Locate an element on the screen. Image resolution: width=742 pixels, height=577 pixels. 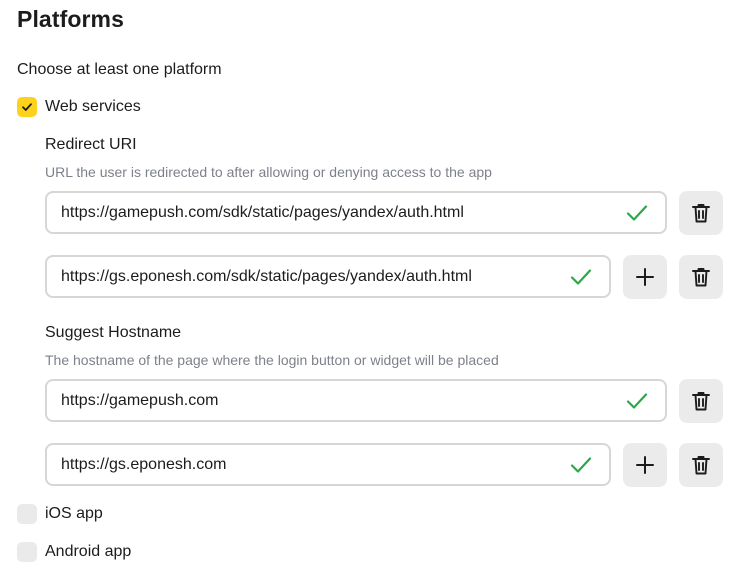
hostname-field-1: https://gamepush.com is located at coordinates (356, 400).